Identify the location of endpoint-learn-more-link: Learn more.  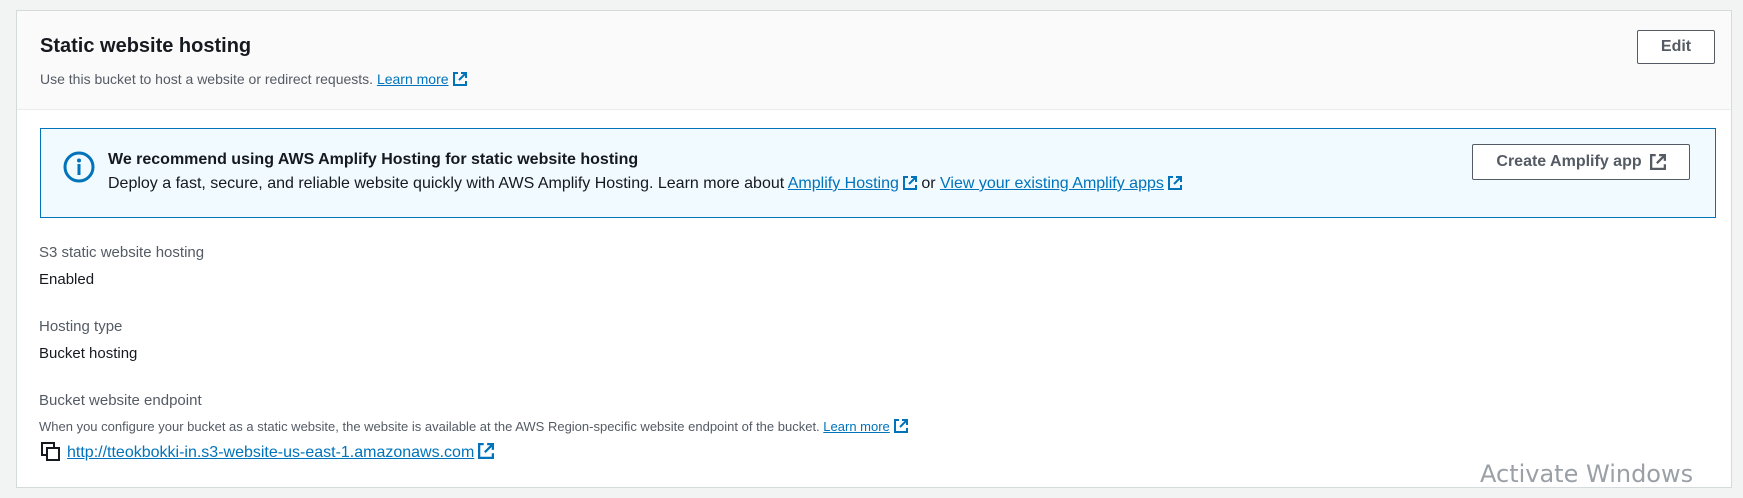
(865, 426).